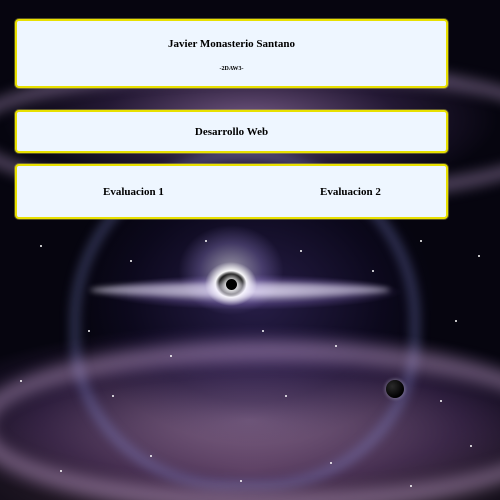 This screenshot has height=500, width=500. Describe the element at coordinates (231, 191) in the screenshot. I see `evaluations-panel: Evaluacion 1 Evaluacion 2` at that location.